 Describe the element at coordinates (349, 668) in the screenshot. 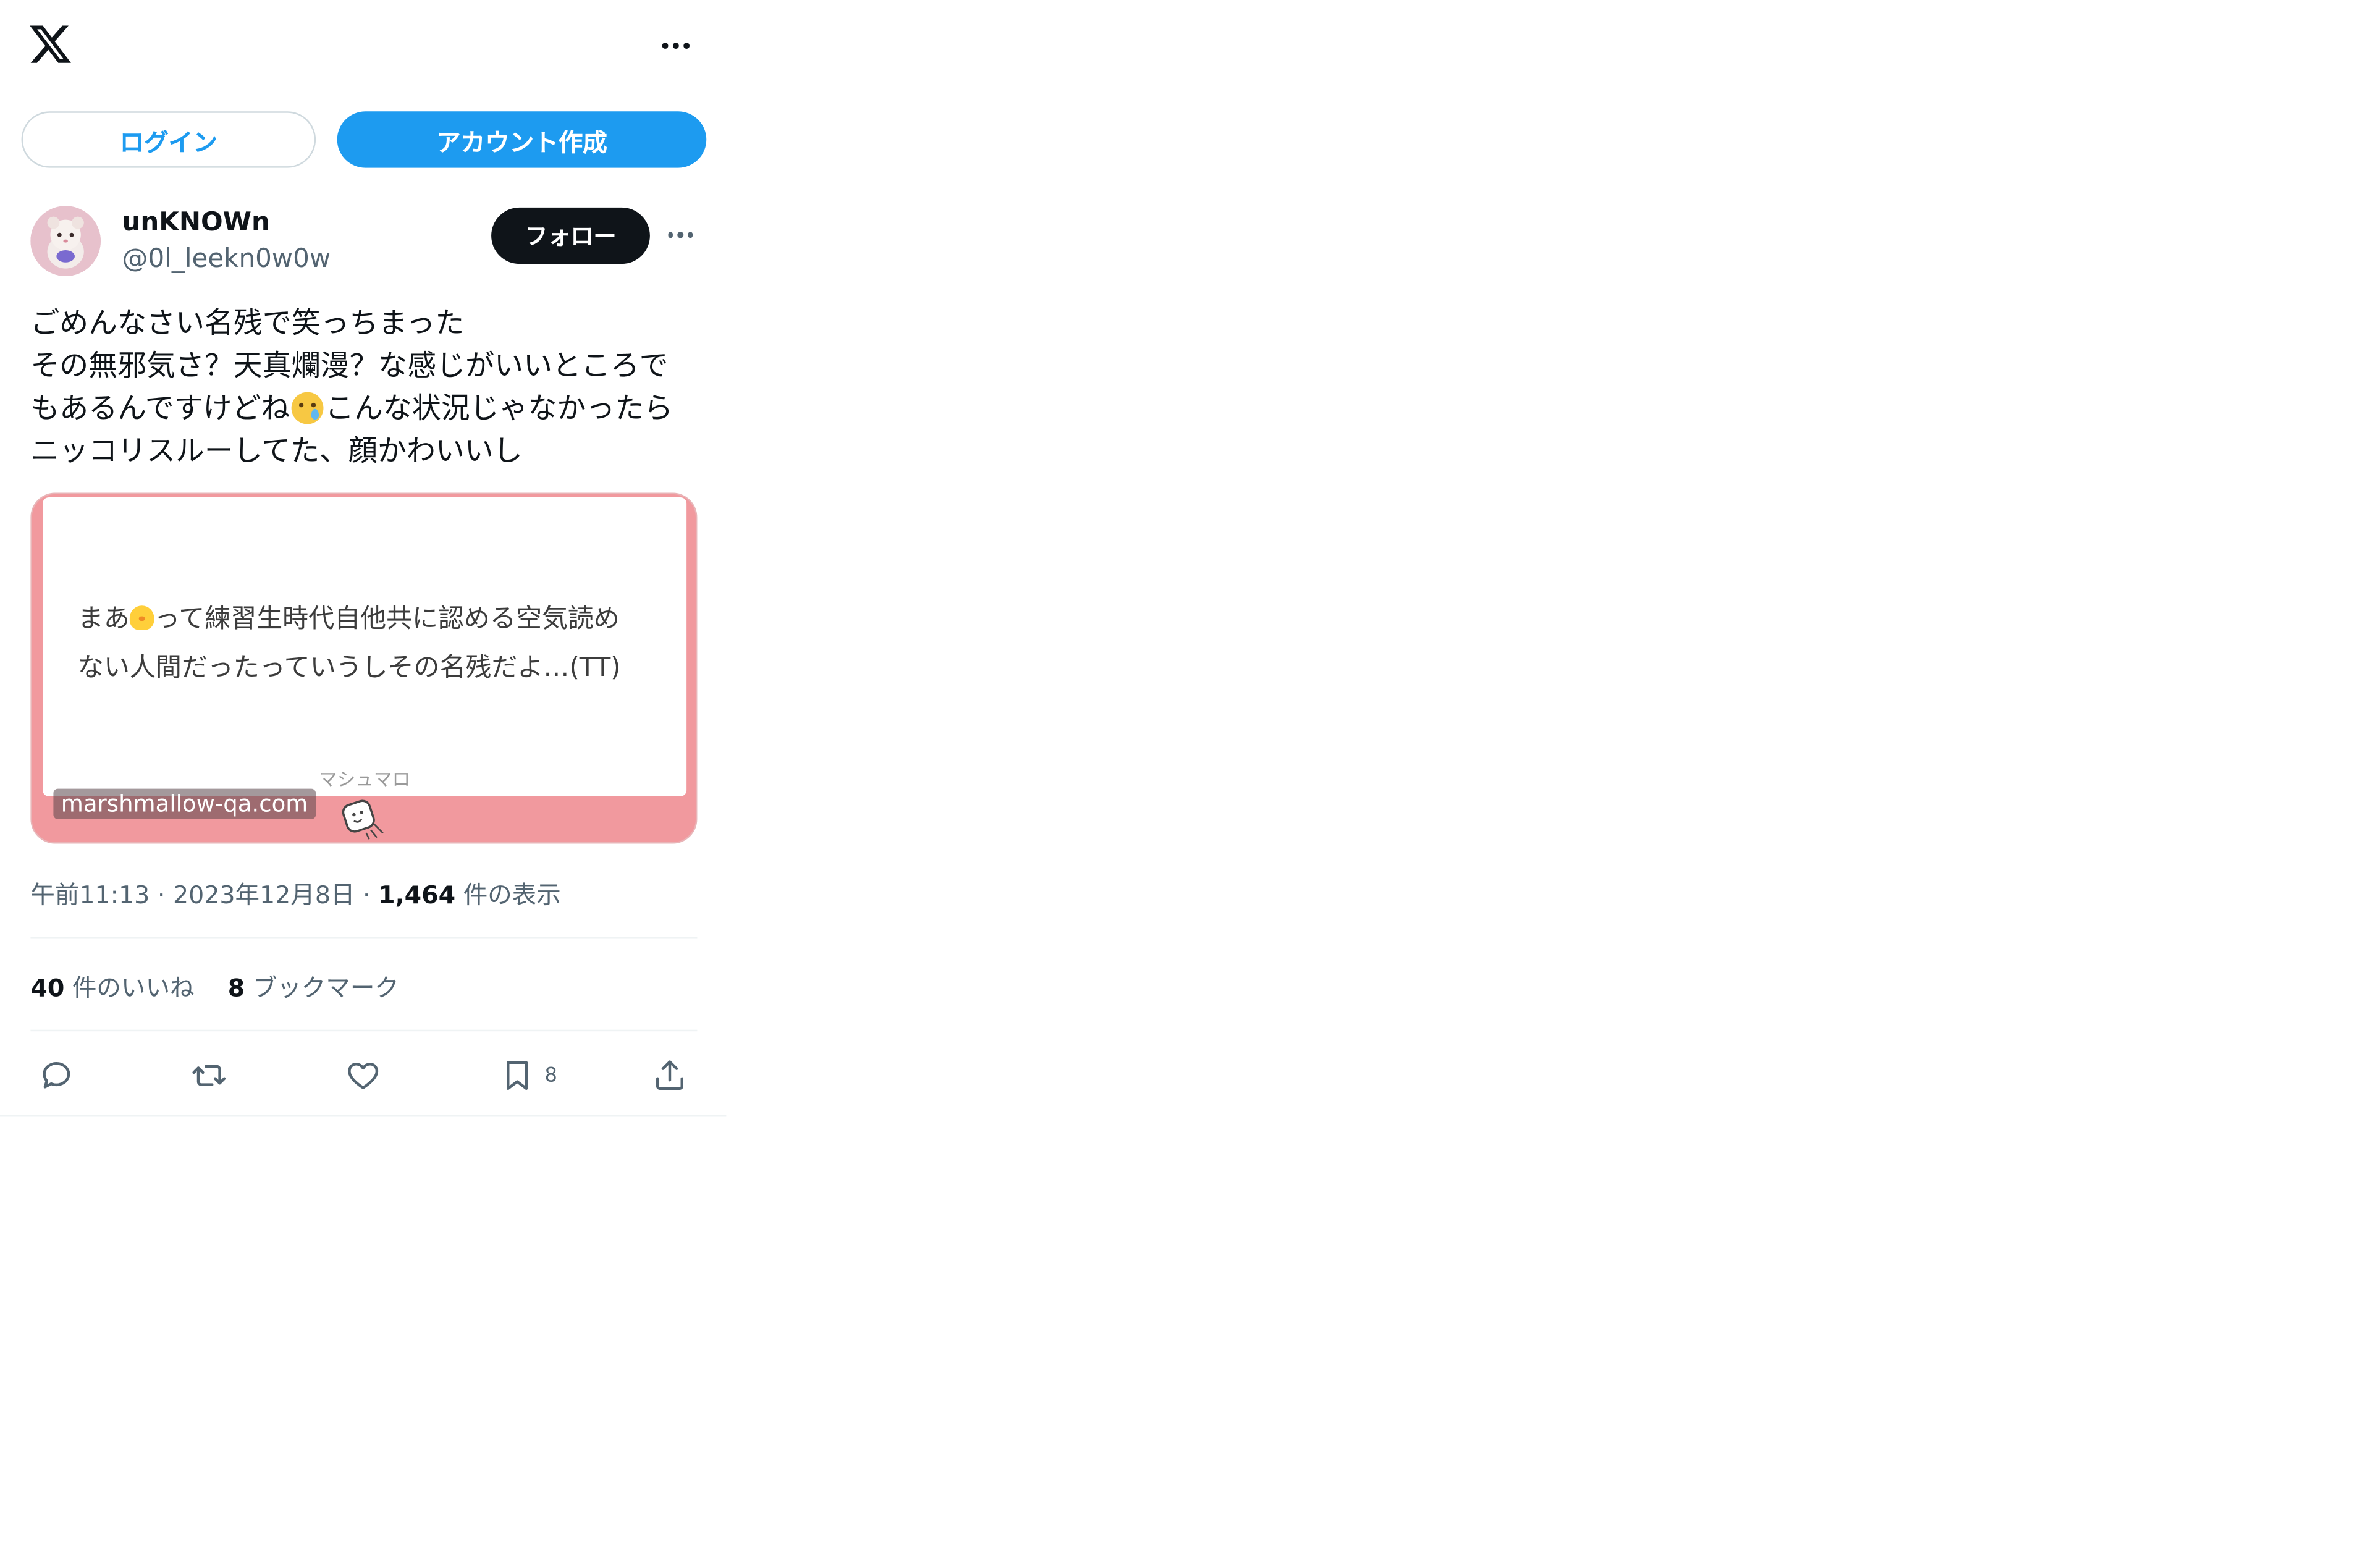

I see `card-text-line: ない人間だったっていうしその名残だよ…(TT)` at that location.